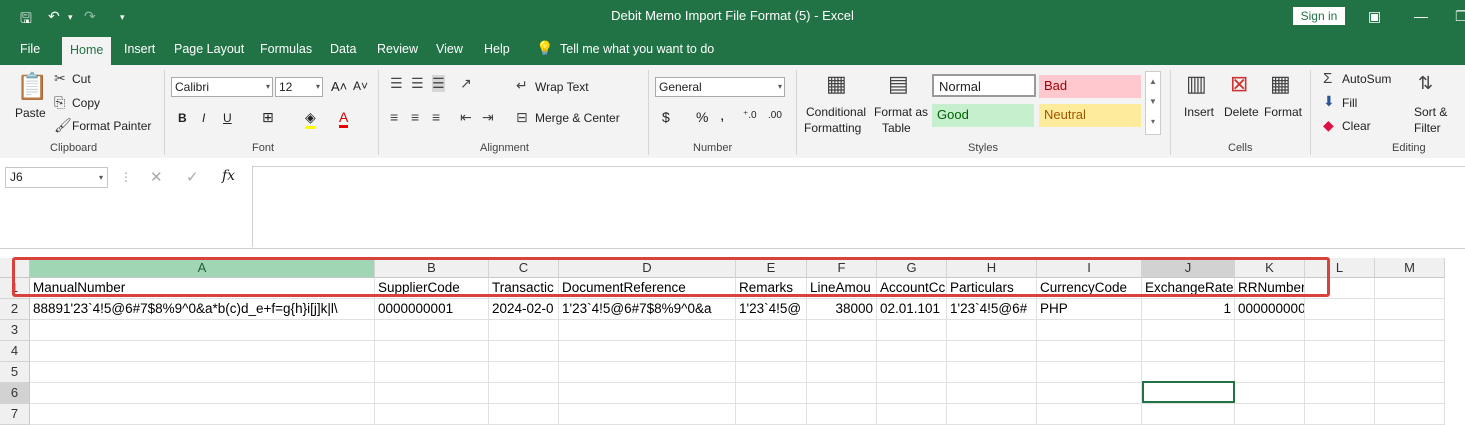 This screenshot has height=425, width=1465. What do you see at coordinates (1421, 16) in the screenshot?
I see `minimize-icon: —` at bounding box center [1421, 16].